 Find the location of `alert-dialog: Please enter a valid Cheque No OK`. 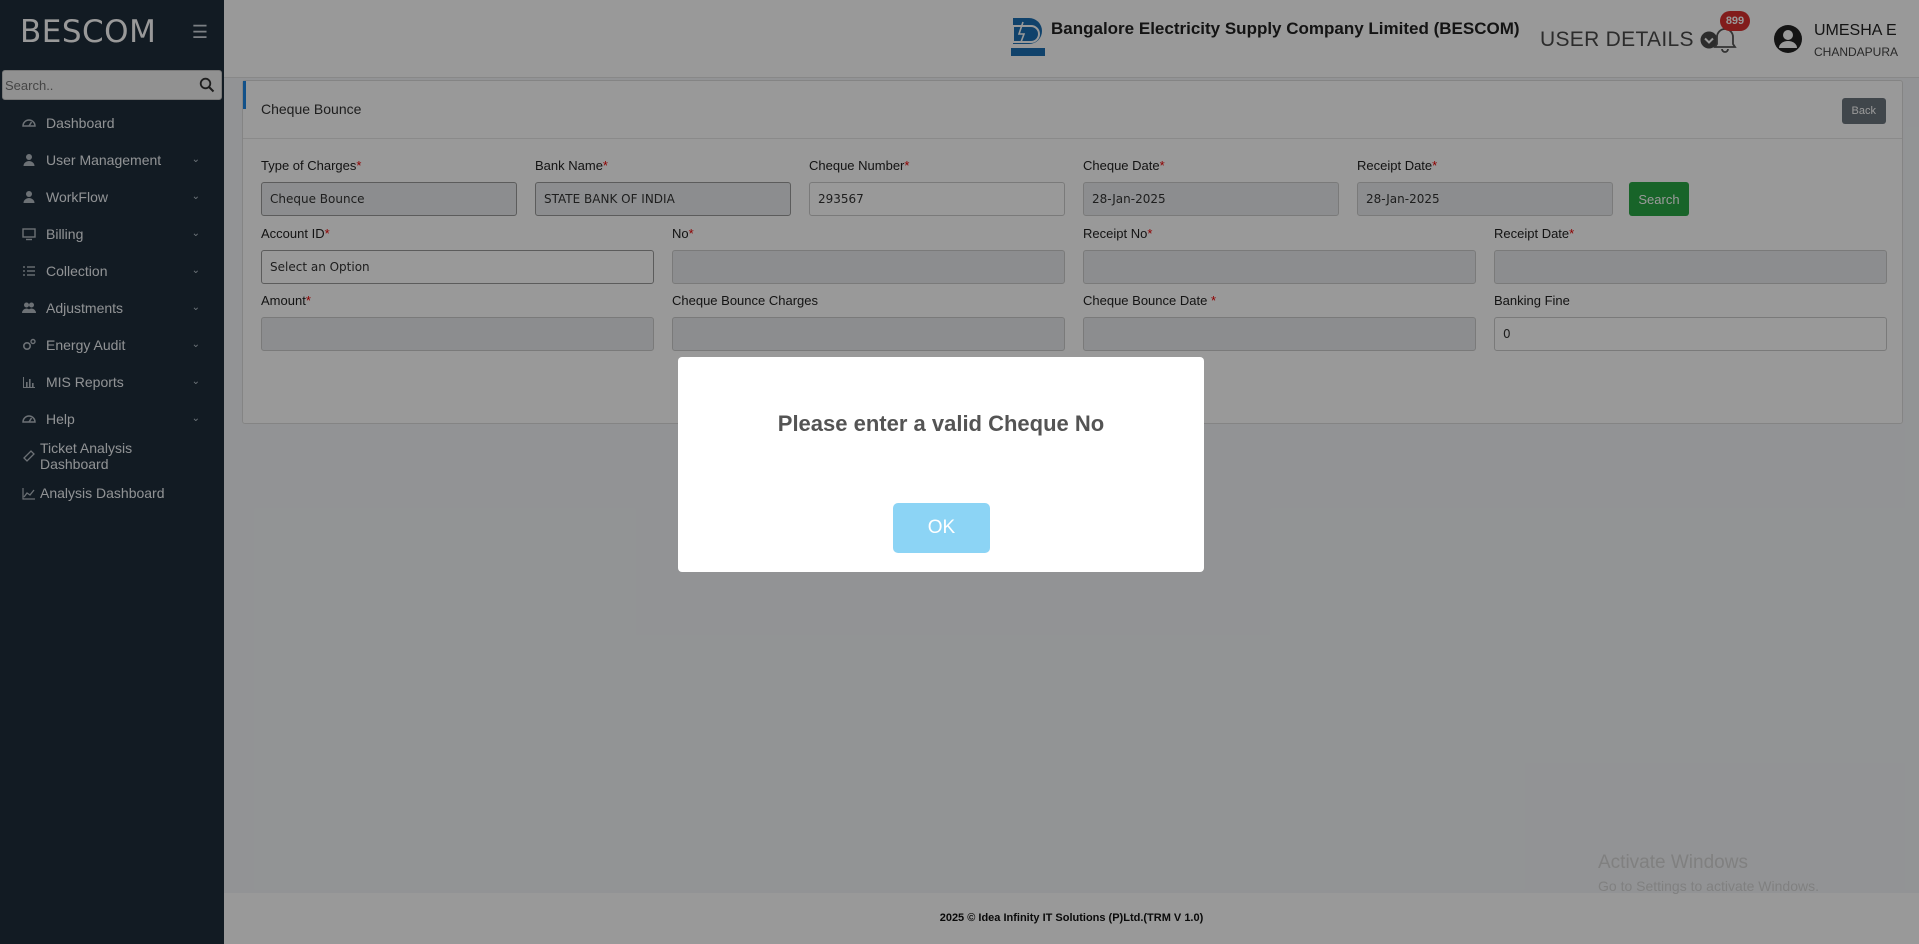

alert-dialog: Please enter a valid Cheque No OK is located at coordinates (941, 464).